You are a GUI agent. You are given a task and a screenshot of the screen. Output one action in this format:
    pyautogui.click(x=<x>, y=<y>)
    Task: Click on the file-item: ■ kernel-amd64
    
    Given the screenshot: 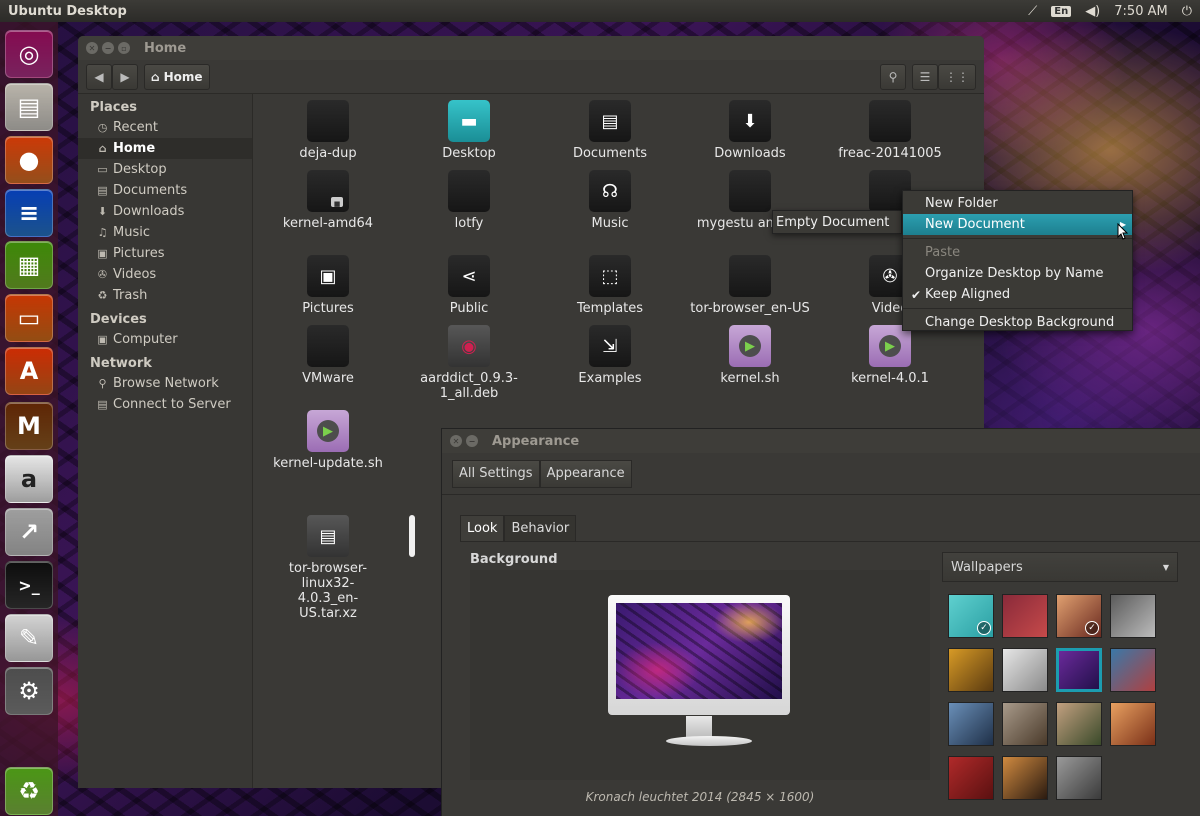 What is the action you would take?
    pyautogui.click(x=328, y=200)
    